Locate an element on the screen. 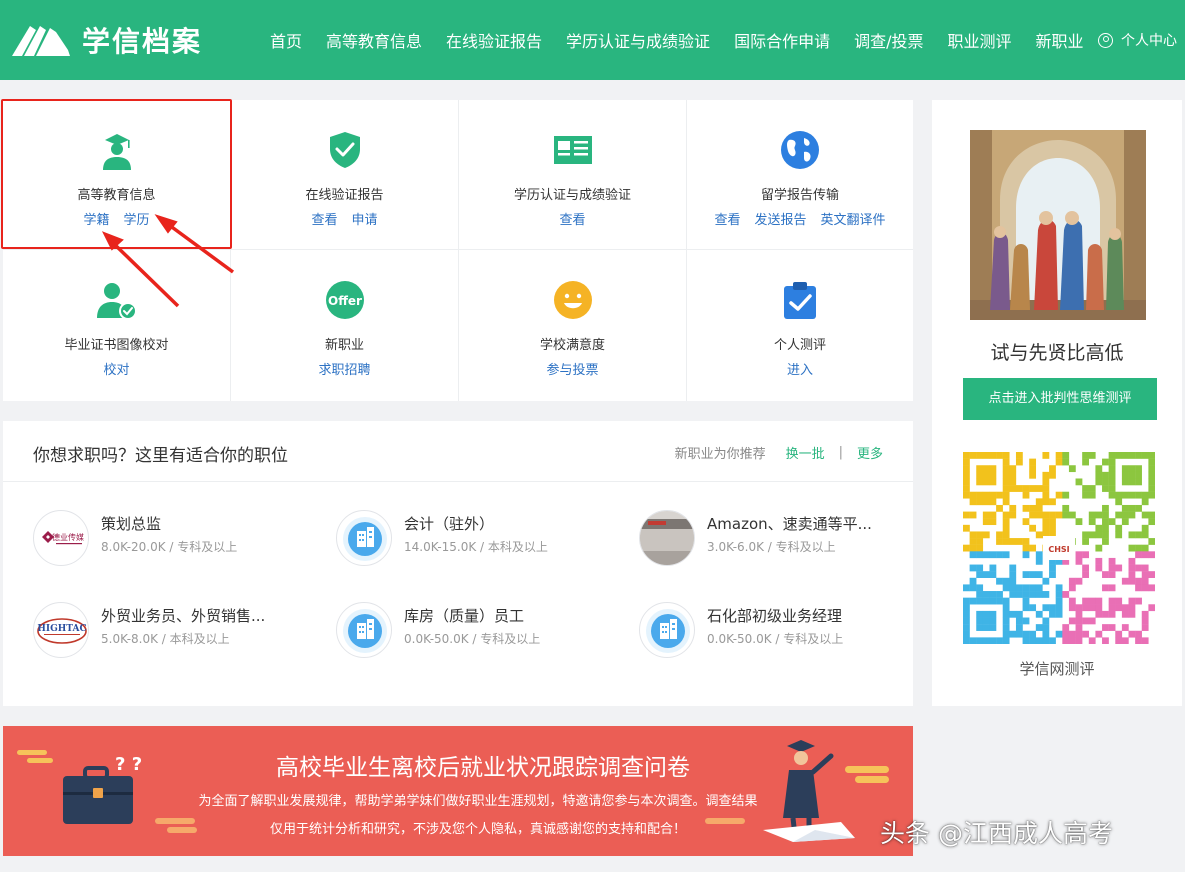 Image resolution: width=1185 pixels, height=872 pixels. job-title: 石化部初级业务经理 is located at coordinates (775, 616).